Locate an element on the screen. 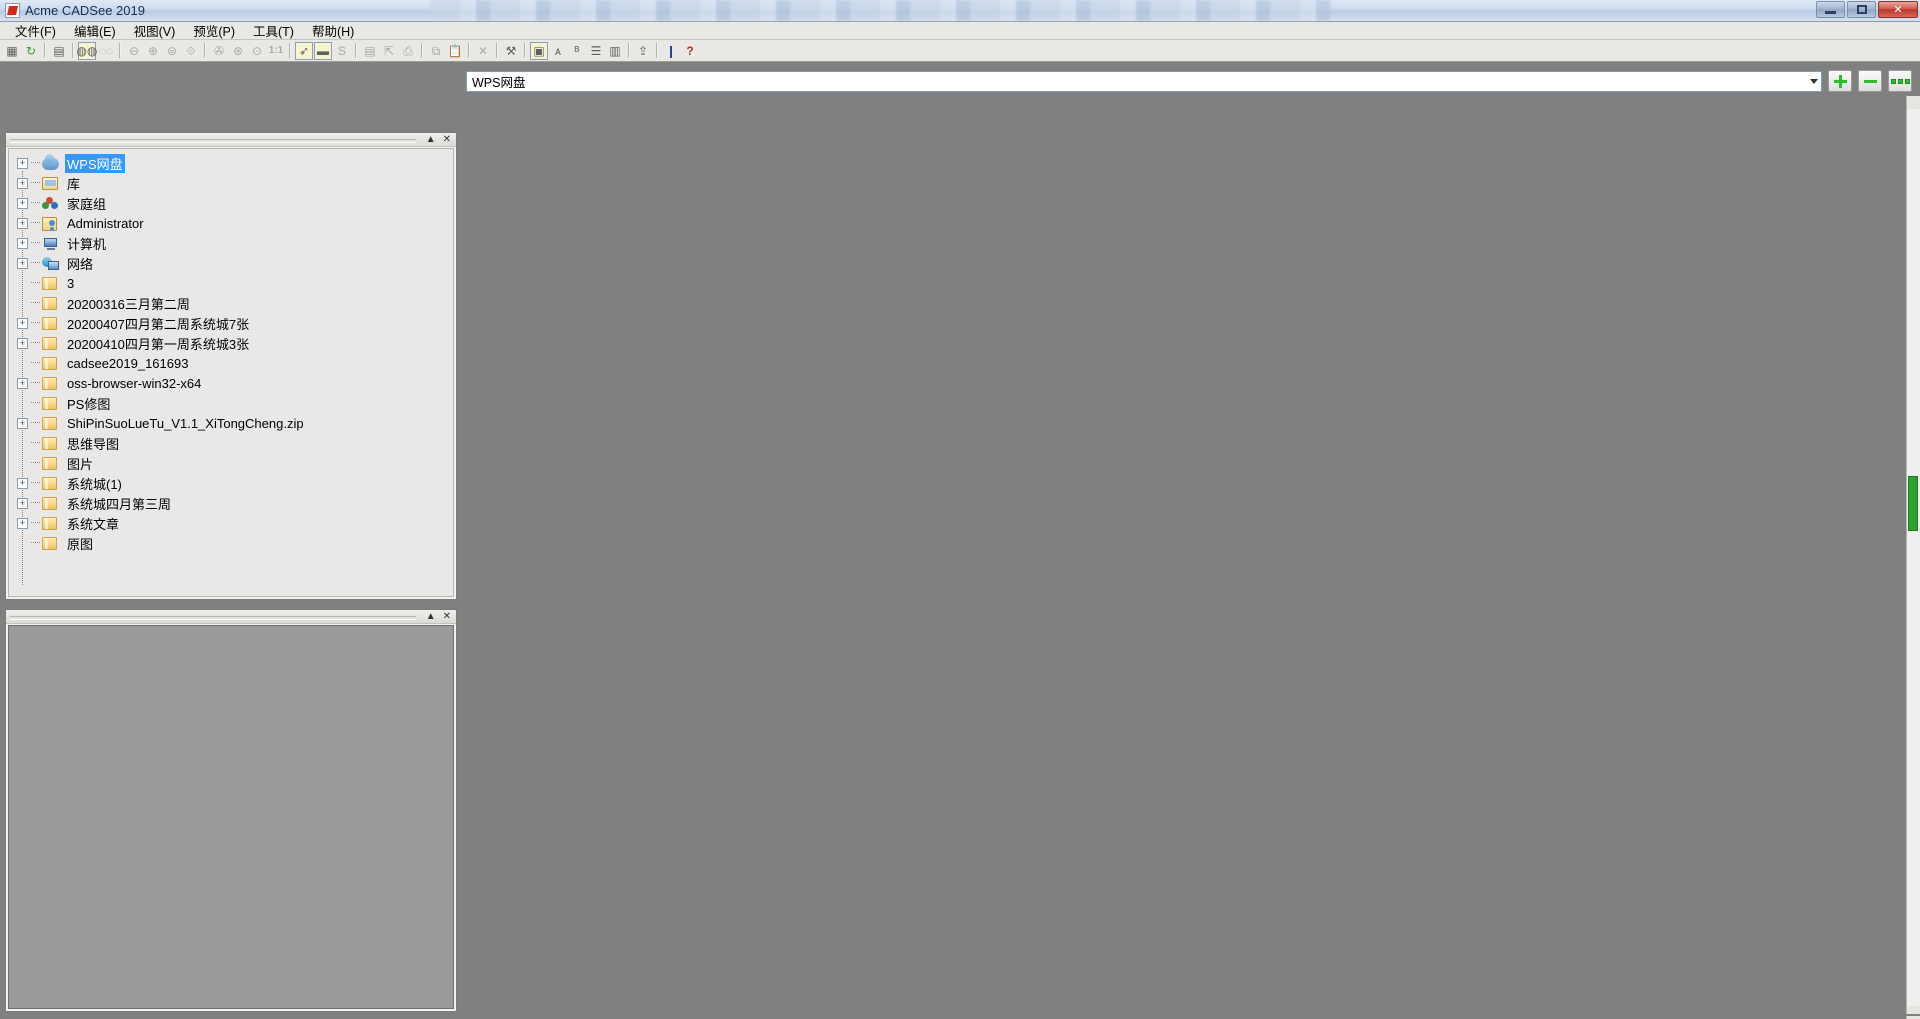  toolbar-zoom-in-icon: ⊕ is located at coordinates (153, 51).